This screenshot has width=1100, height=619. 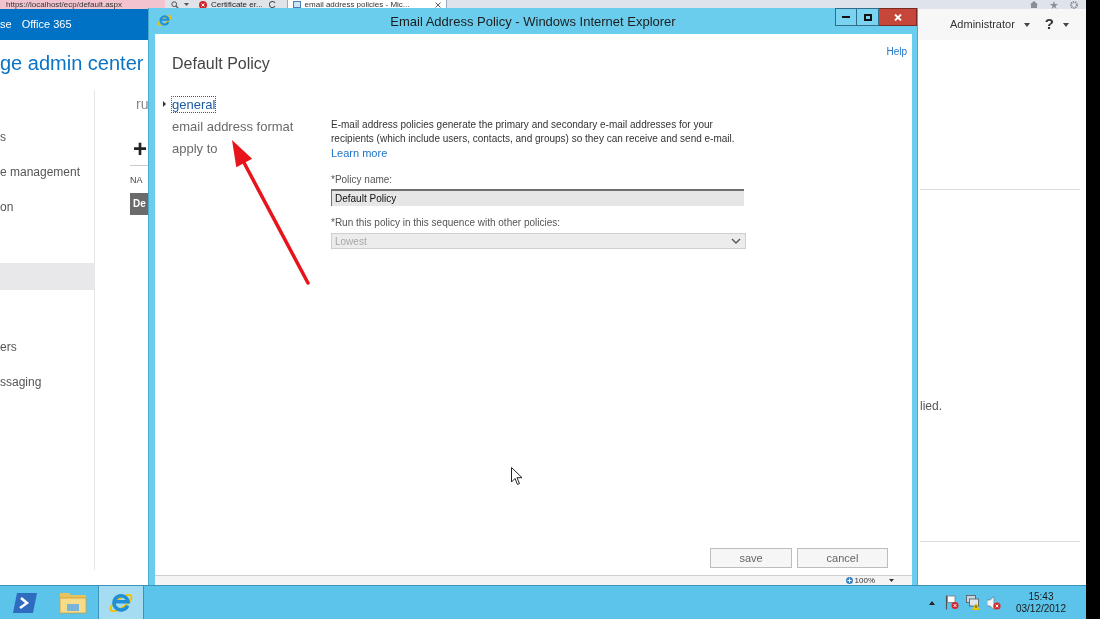 What do you see at coordinates (47, 136) in the screenshot?
I see `nav-item: s` at bounding box center [47, 136].